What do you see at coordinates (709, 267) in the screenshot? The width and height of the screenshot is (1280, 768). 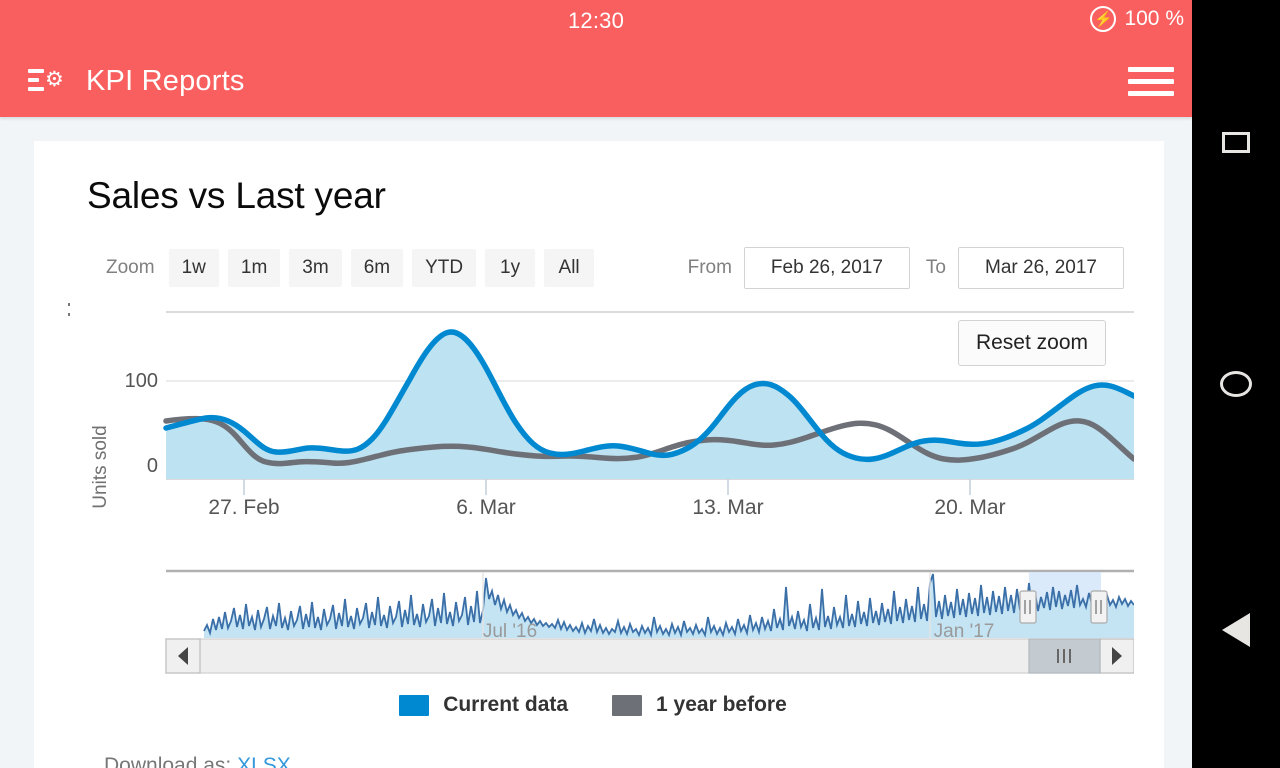 I see `from-label: From` at bounding box center [709, 267].